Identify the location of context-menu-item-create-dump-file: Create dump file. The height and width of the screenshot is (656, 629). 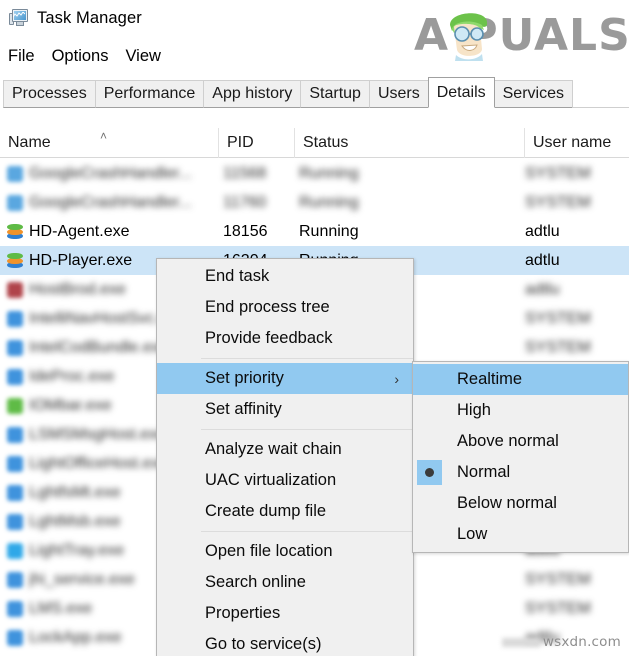
(285, 511).